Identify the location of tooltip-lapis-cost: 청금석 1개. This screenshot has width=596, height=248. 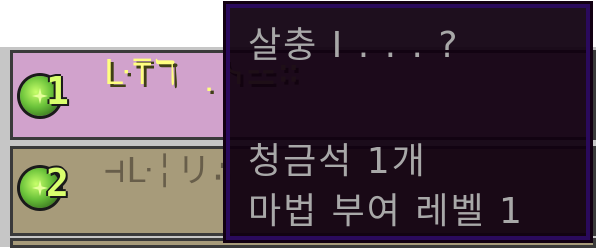
(337, 161).